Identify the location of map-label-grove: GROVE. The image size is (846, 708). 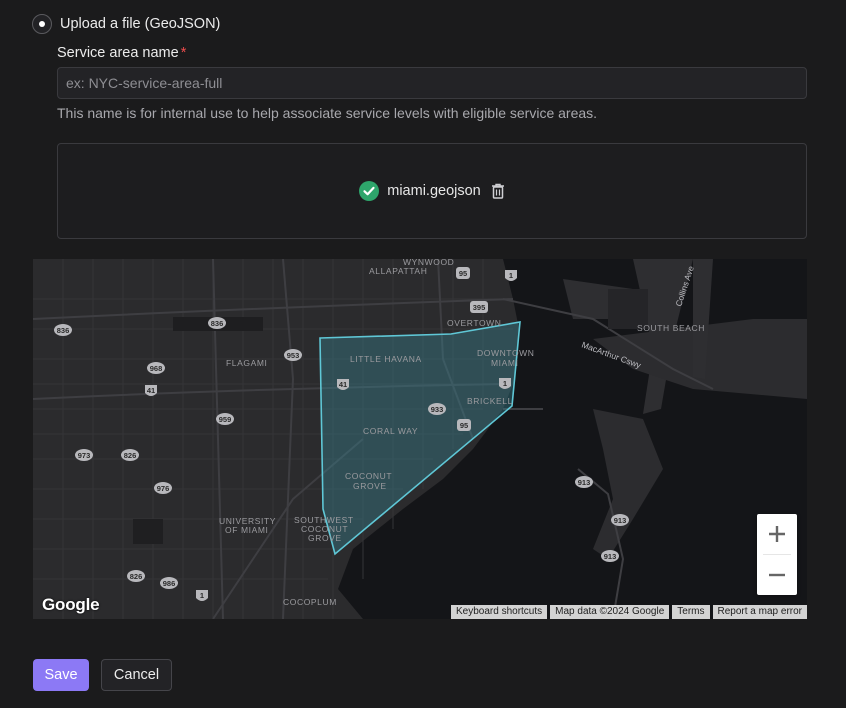
(370, 486).